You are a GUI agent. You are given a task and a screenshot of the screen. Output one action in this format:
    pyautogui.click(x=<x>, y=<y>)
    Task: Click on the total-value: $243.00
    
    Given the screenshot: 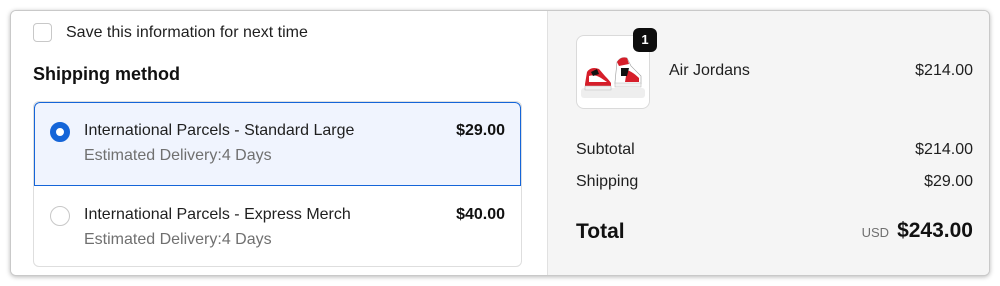 What is the action you would take?
    pyautogui.click(x=935, y=230)
    